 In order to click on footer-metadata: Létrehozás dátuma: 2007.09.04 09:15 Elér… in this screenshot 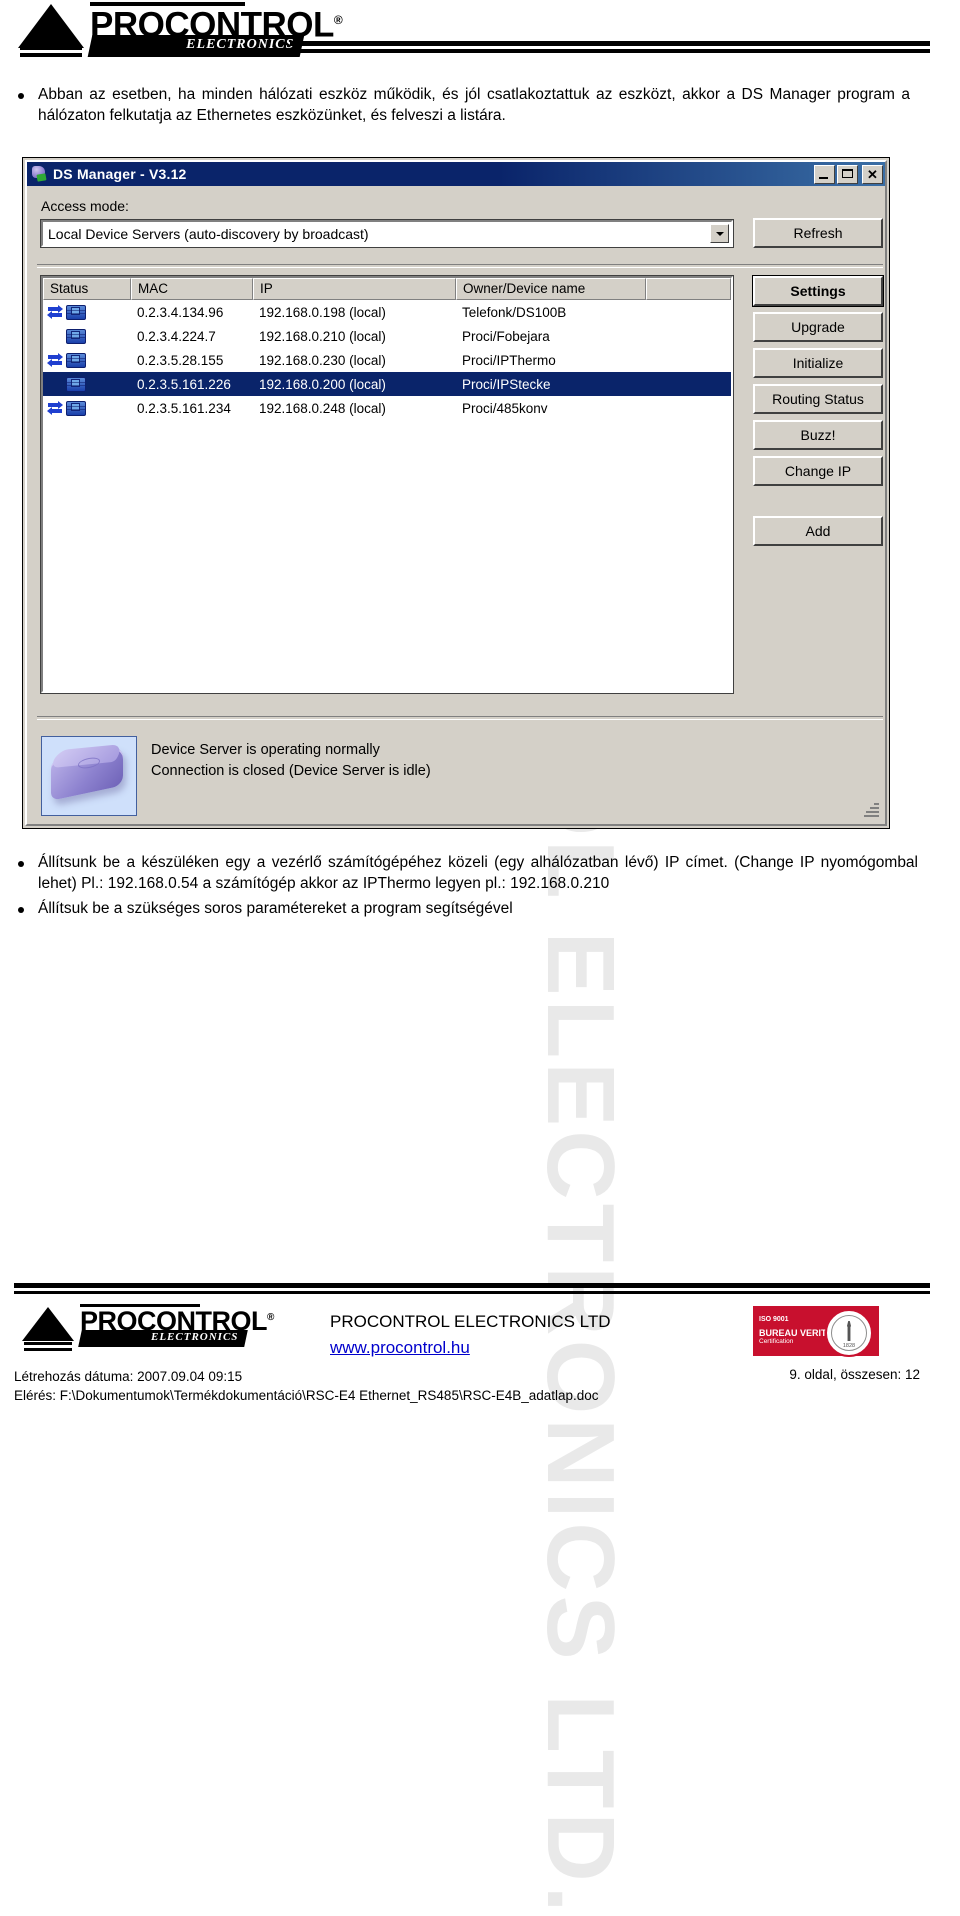, I will do `click(306, 1386)`.